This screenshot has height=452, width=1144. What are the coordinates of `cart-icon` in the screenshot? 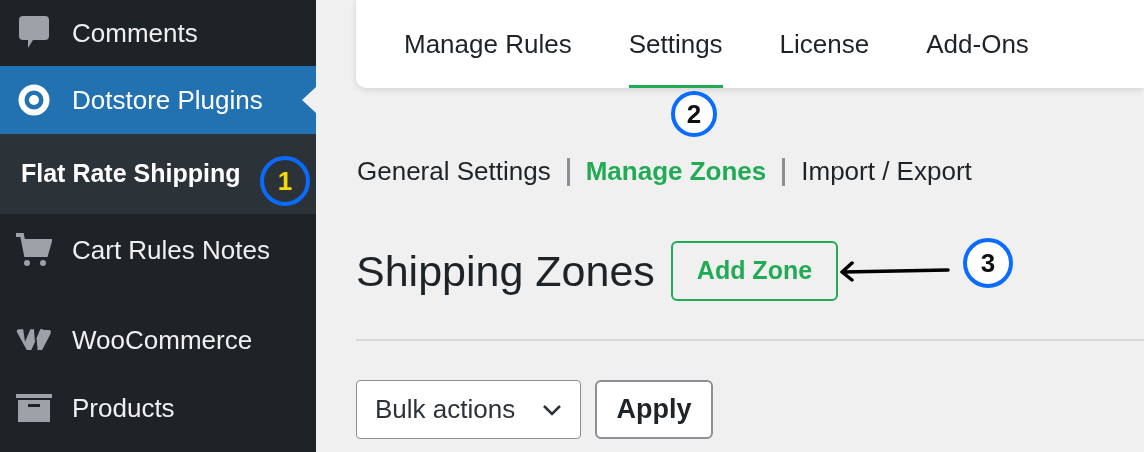 It's located at (34, 250).